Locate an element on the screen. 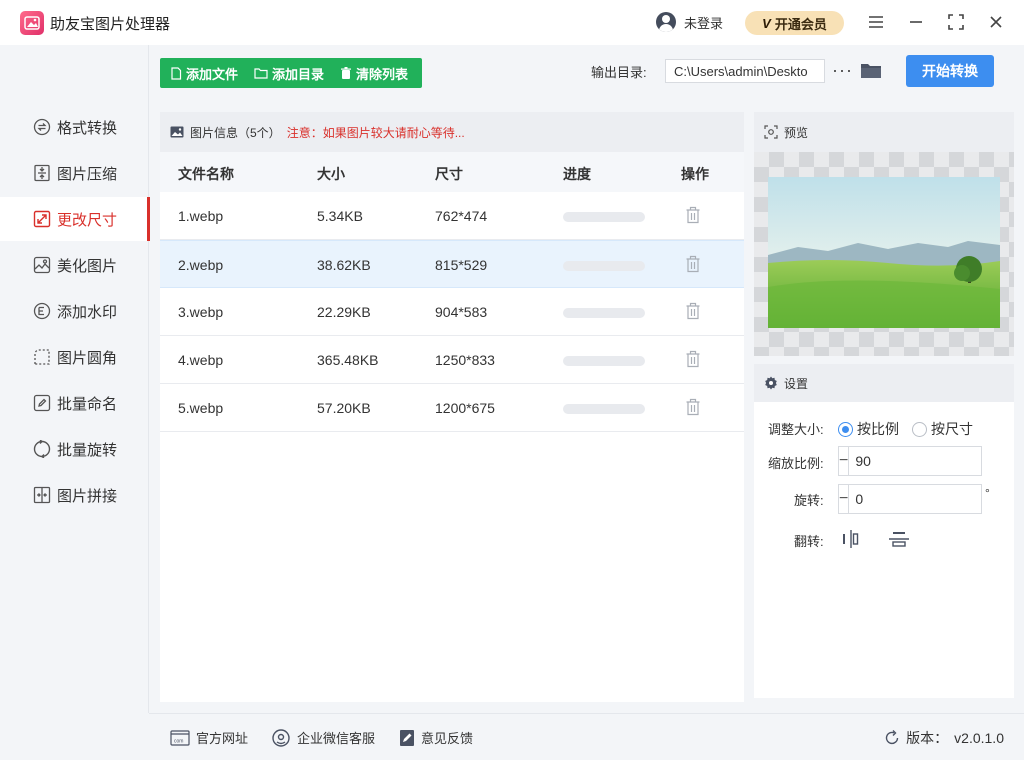 The image size is (1024, 760). user-avatar-icon is located at coordinates (666, 22).